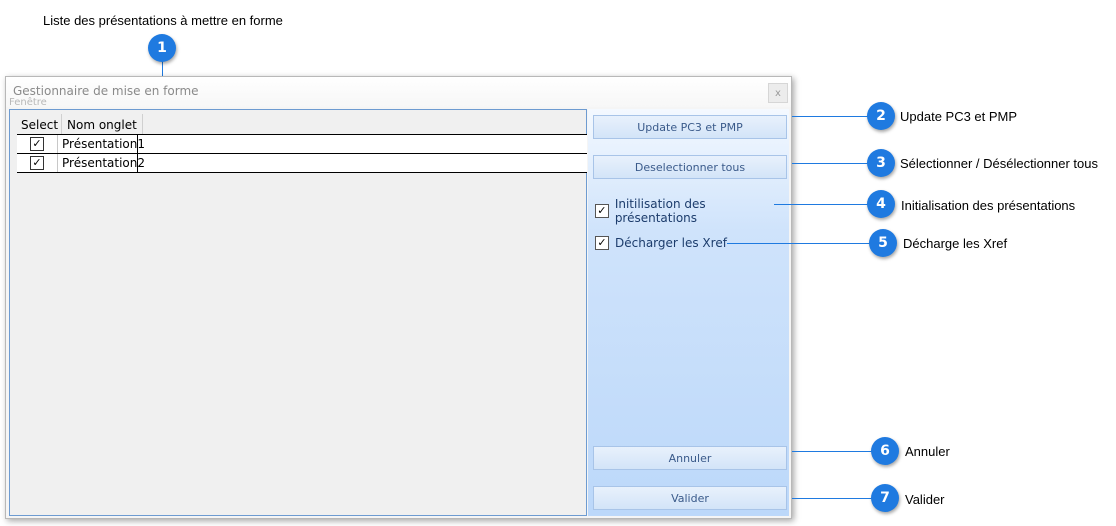  Describe the element at coordinates (883, 243) in the screenshot. I see `callout-5: 5` at that location.